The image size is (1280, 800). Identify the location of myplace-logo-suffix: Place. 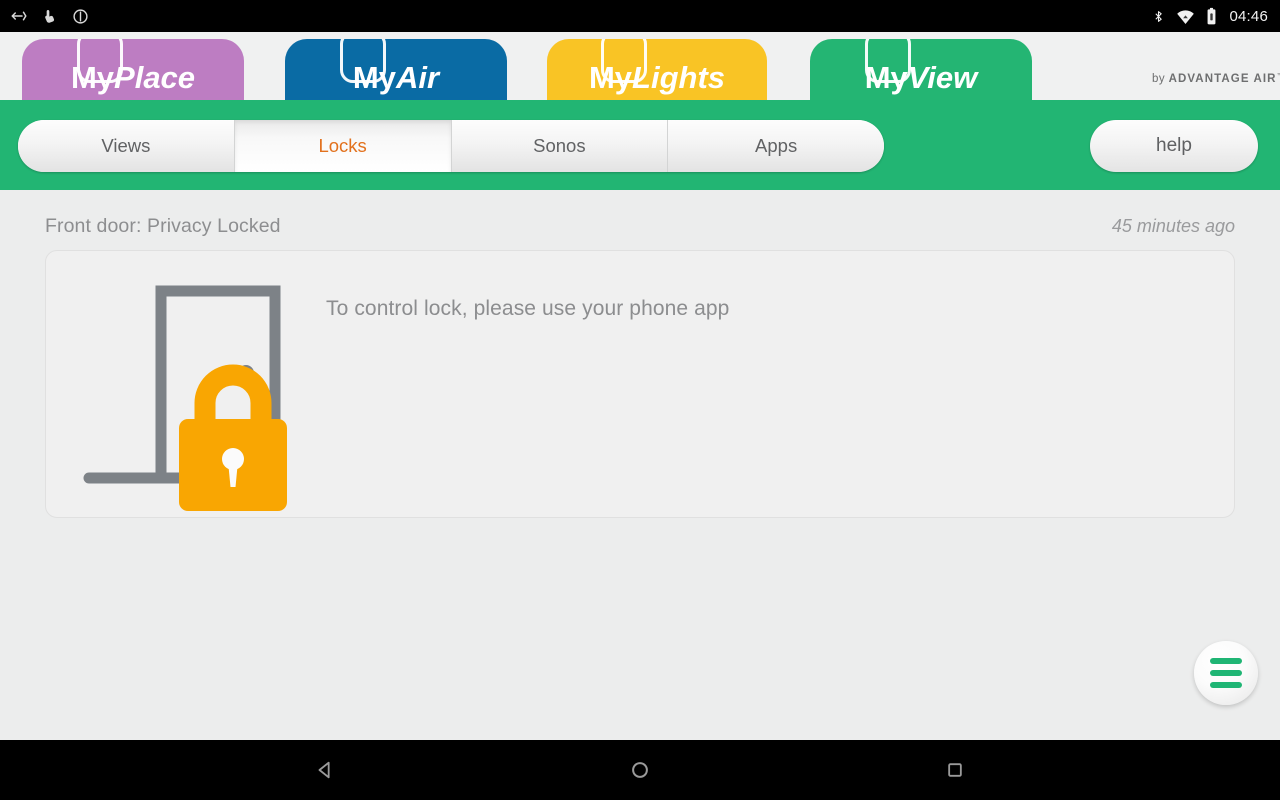
(155, 77).